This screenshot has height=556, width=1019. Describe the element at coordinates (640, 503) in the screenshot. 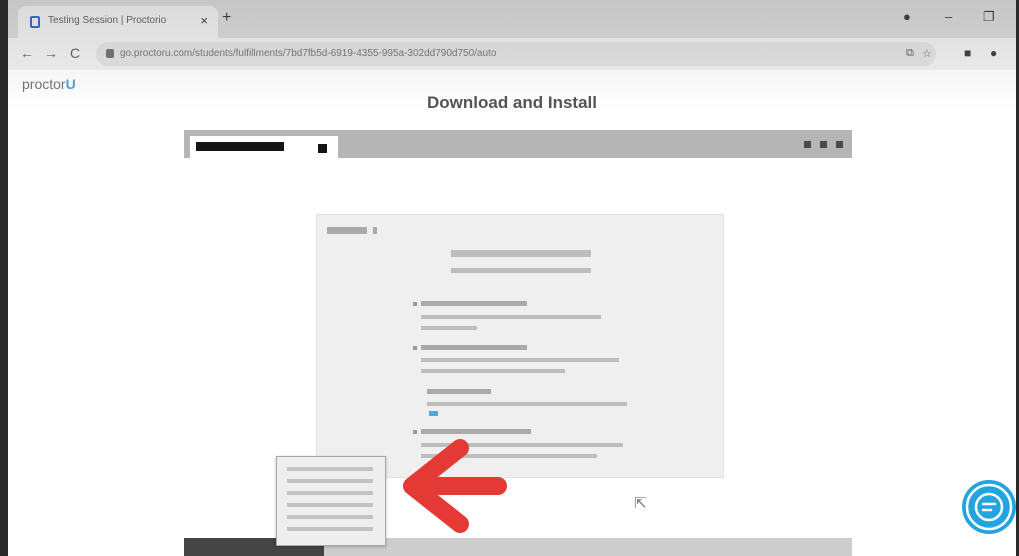

I see `pointer-cursor-icon: ⇱` at that location.